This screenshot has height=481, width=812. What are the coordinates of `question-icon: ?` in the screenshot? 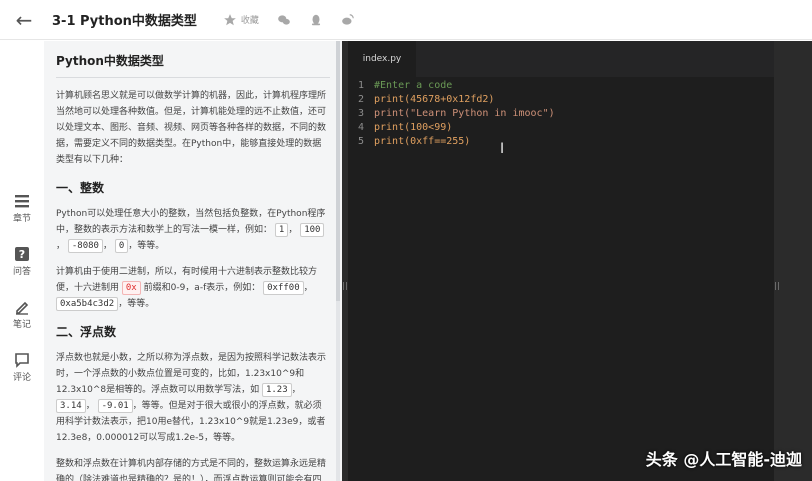 It's located at (22, 254).